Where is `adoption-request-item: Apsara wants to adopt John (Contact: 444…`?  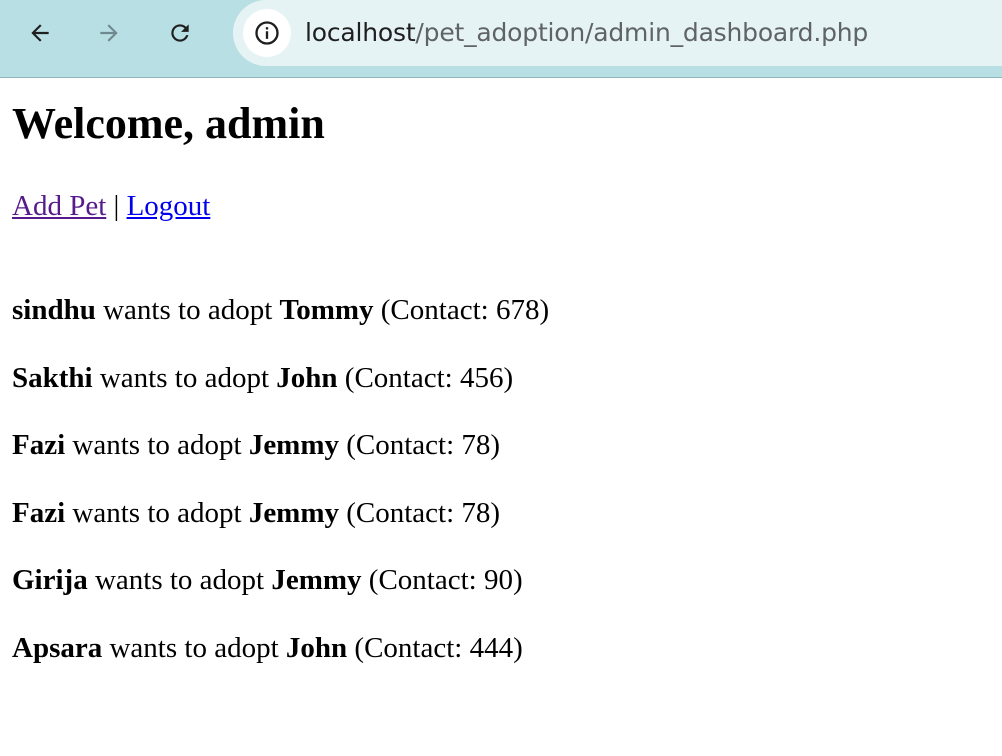 adoption-request-item: Apsara wants to adopt John (Contact: 444… is located at coordinates (280, 662).